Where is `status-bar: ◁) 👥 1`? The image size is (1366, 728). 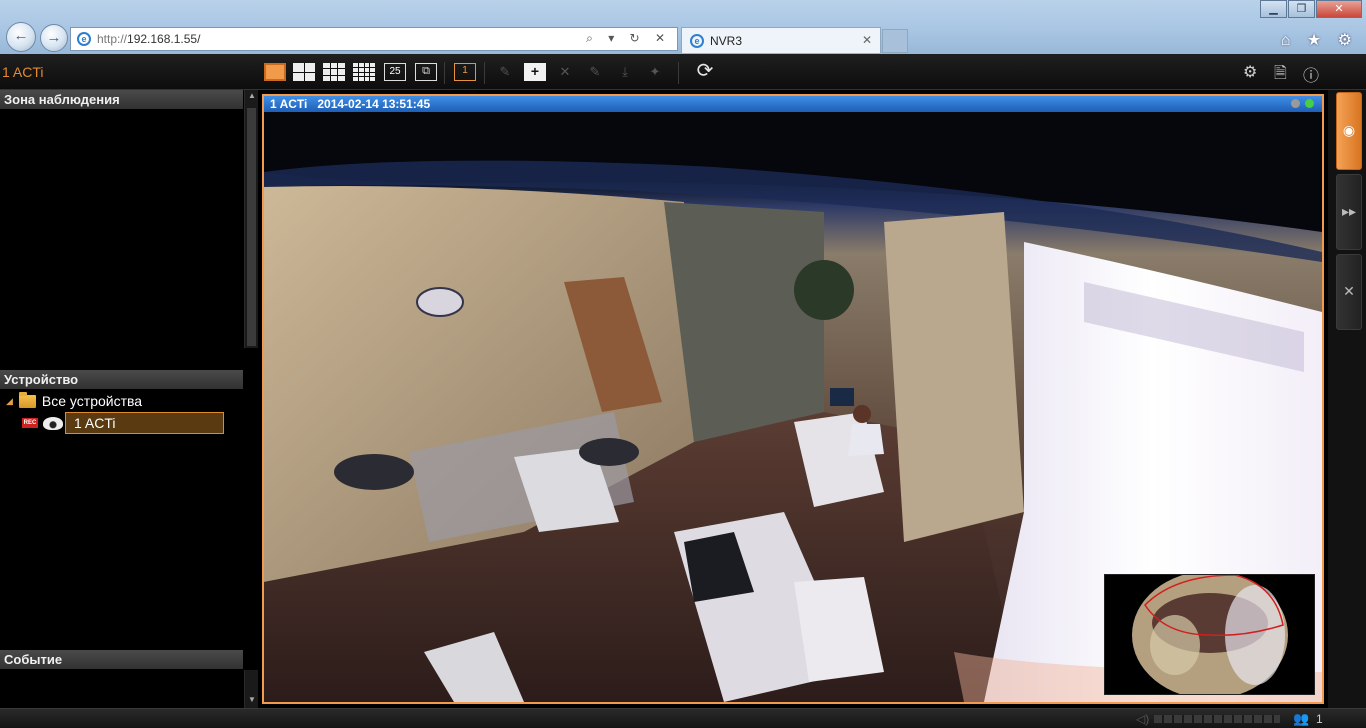 status-bar: ◁) 👥 1 is located at coordinates (683, 718).